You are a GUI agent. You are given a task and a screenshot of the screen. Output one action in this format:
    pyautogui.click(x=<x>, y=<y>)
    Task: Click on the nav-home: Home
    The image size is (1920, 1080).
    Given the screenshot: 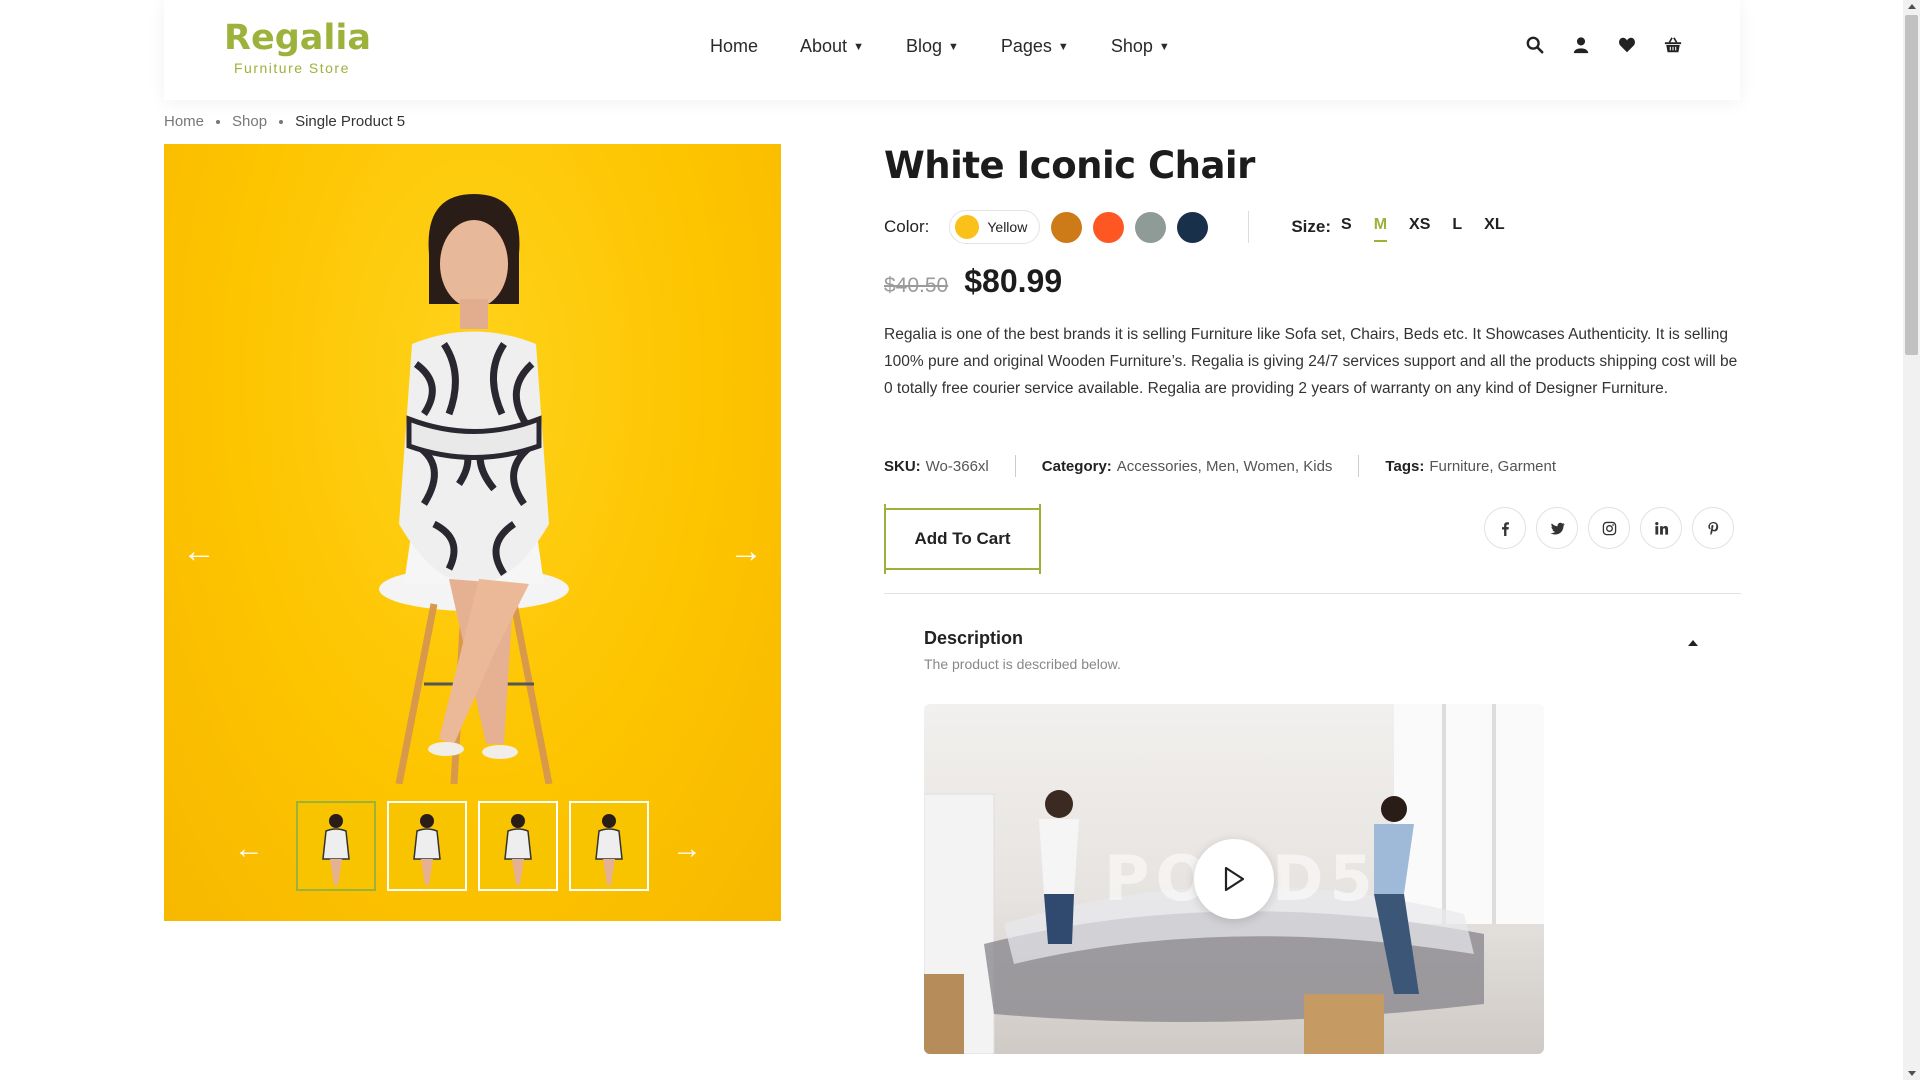 What is the action you would take?
    pyautogui.click(x=734, y=46)
    